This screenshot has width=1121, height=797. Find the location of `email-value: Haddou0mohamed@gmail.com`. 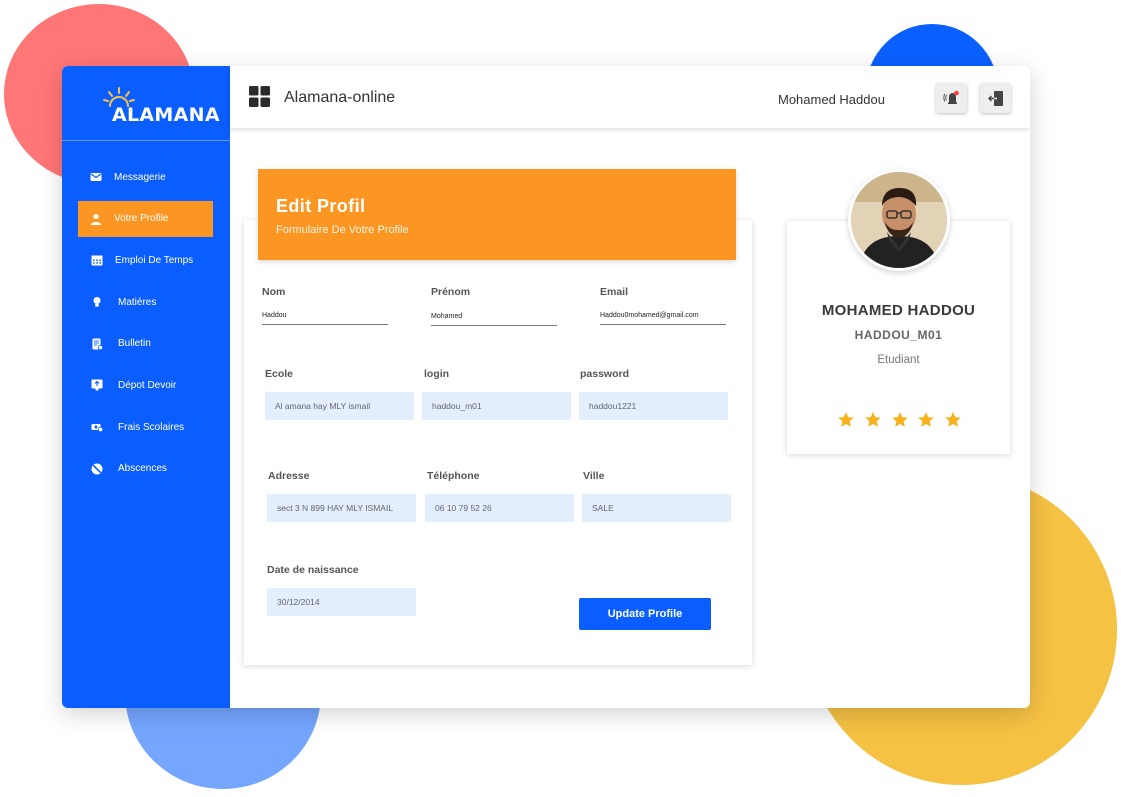

email-value: Haddou0mohamed@gmail.com is located at coordinates (649, 315).